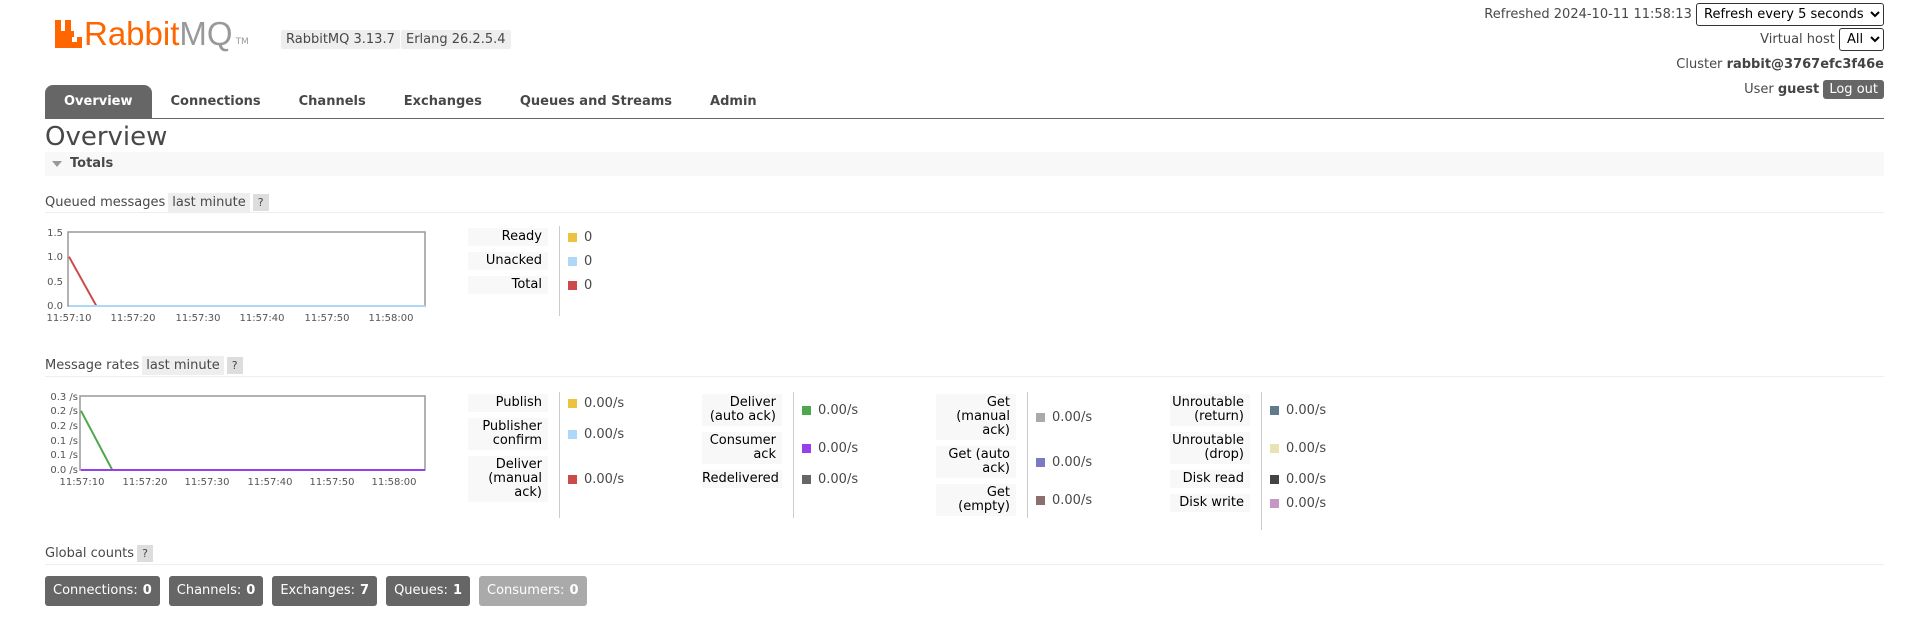  What do you see at coordinates (98, 101) in the screenshot?
I see `tab-overview: Overview` at bounding box center [98, 101].